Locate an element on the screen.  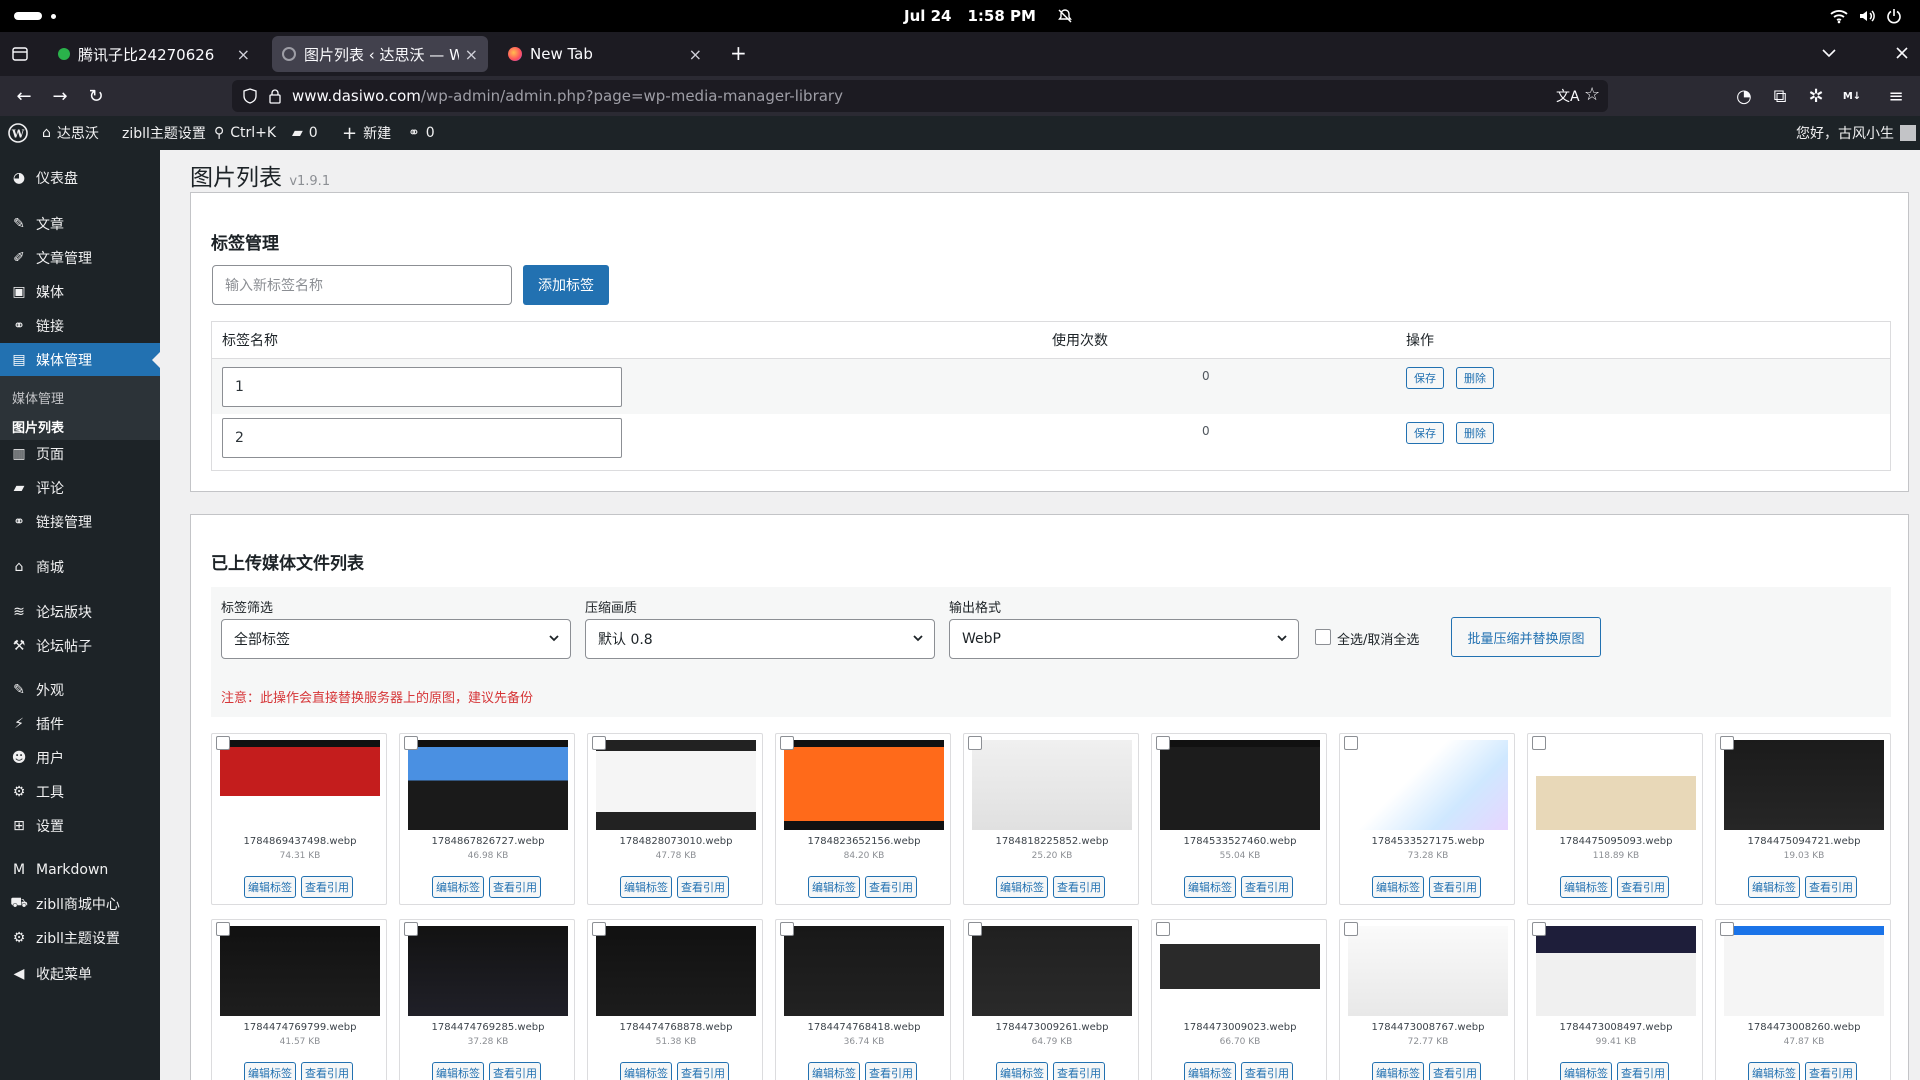
sidebar-item: ◀ 收起菜单 is located at coordinates (80, 974).